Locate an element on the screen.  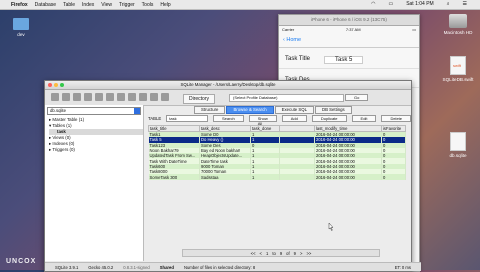
menu-database: Database is located at coordinates (45, 5).